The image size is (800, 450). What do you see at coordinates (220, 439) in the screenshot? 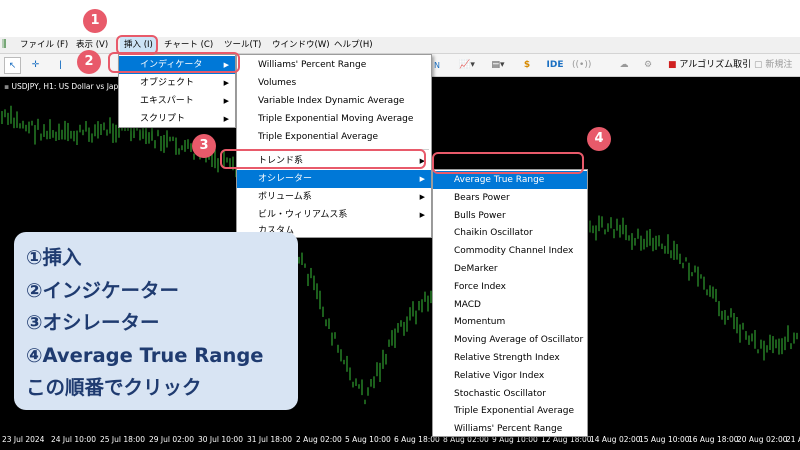
I see `x-axis-tick-label: 30 Jul 10:00` at bounding box center [220, 439].